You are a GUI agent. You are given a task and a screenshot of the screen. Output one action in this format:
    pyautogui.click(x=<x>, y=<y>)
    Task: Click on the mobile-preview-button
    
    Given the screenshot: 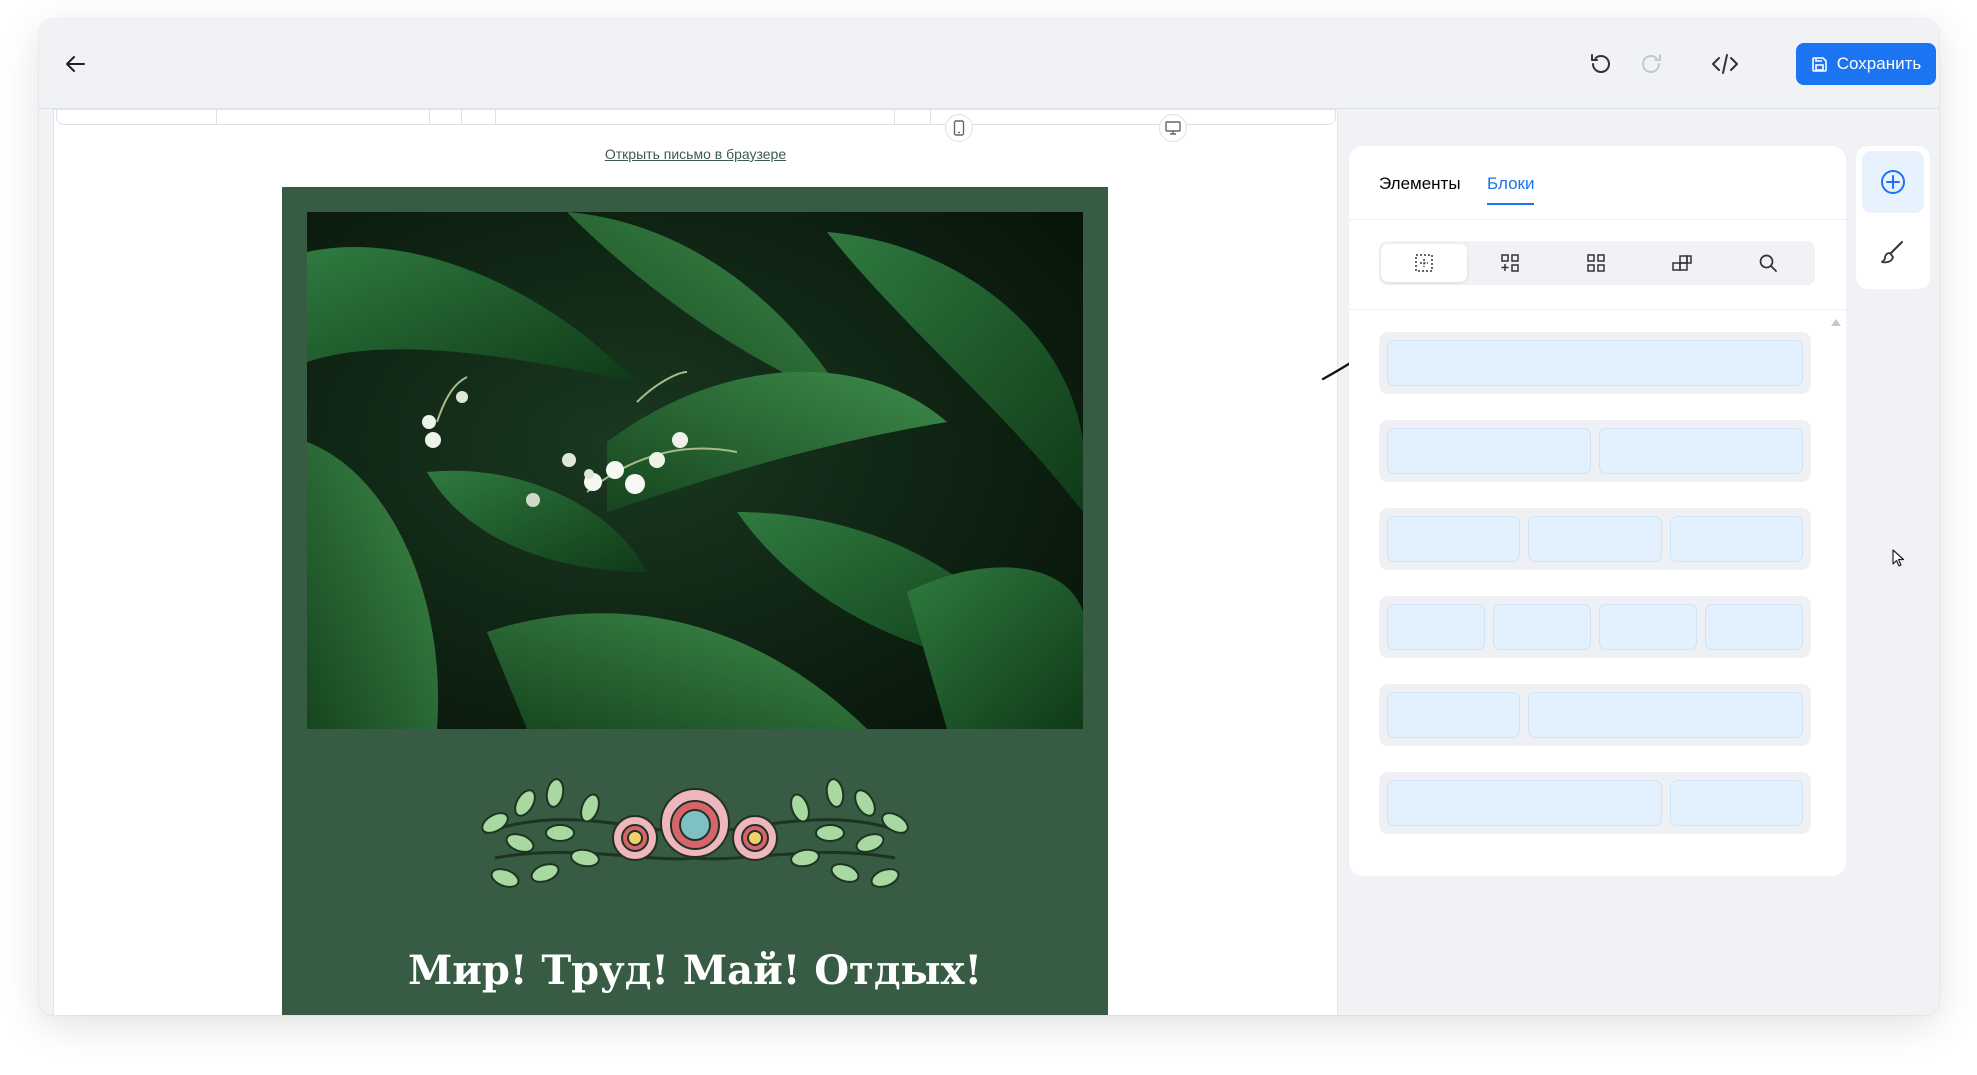 What is the action you would take?
    pyautogui.click(x=959, y=128)
    